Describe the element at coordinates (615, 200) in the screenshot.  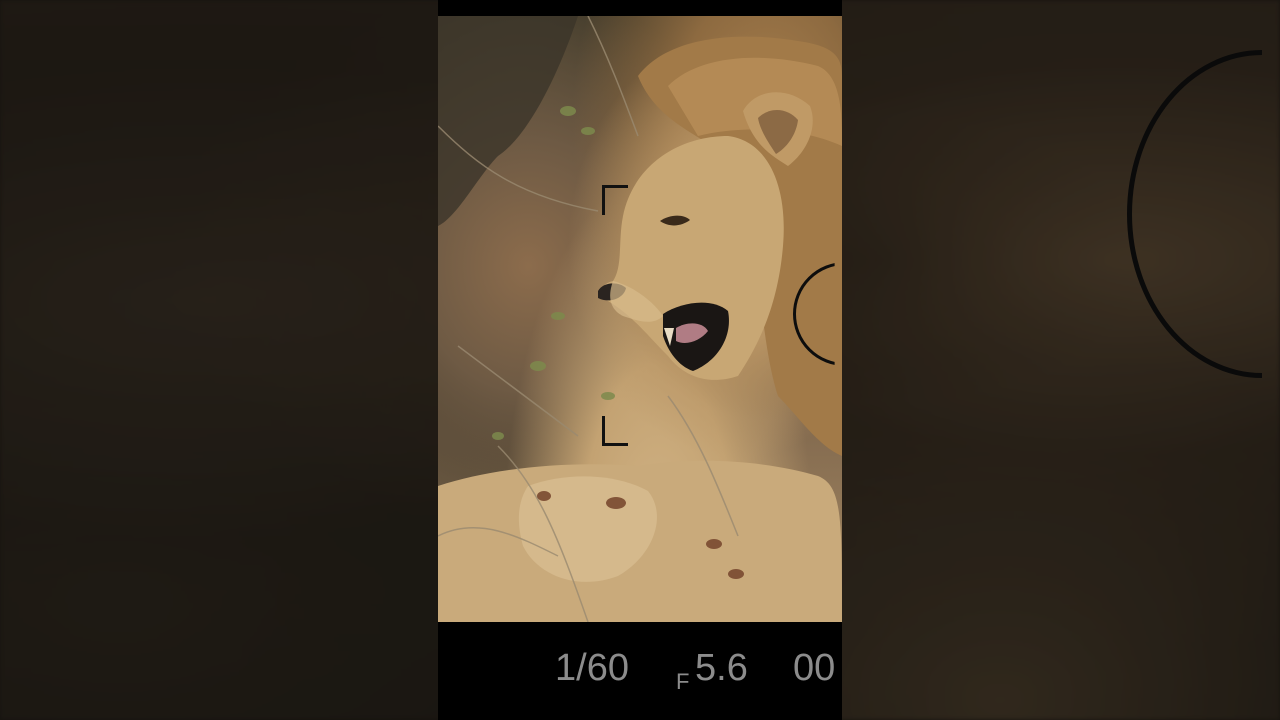
I see `focus-bracket-top-left-icon` at that location.